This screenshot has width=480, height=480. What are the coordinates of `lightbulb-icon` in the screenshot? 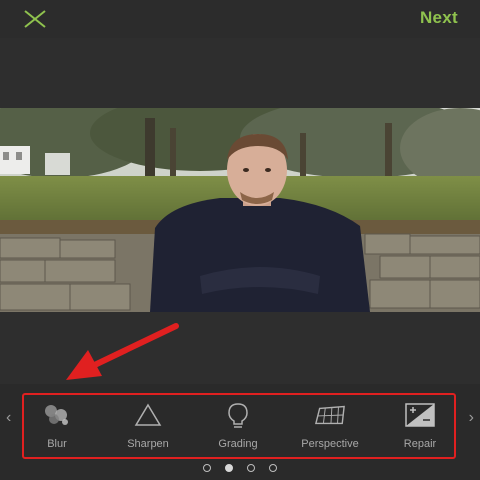 It's located at (238, 415).